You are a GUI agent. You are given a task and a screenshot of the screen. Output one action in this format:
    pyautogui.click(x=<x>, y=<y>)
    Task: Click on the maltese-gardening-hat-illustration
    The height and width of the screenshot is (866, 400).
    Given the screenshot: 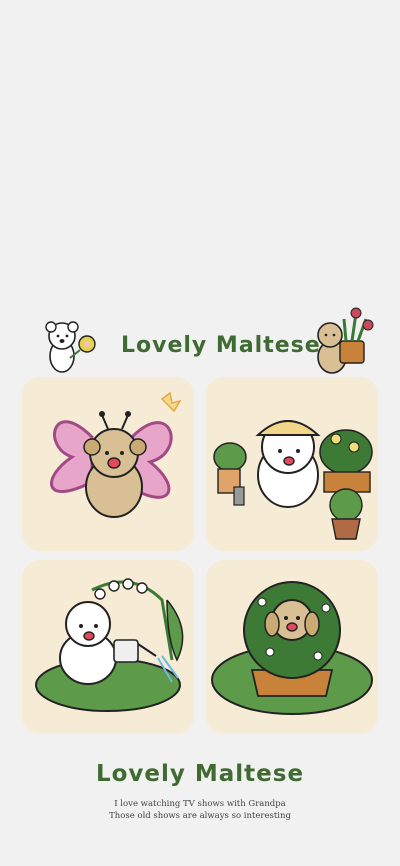 What is the action you would take?
    pyautogui.click(x=293, y=480)
    